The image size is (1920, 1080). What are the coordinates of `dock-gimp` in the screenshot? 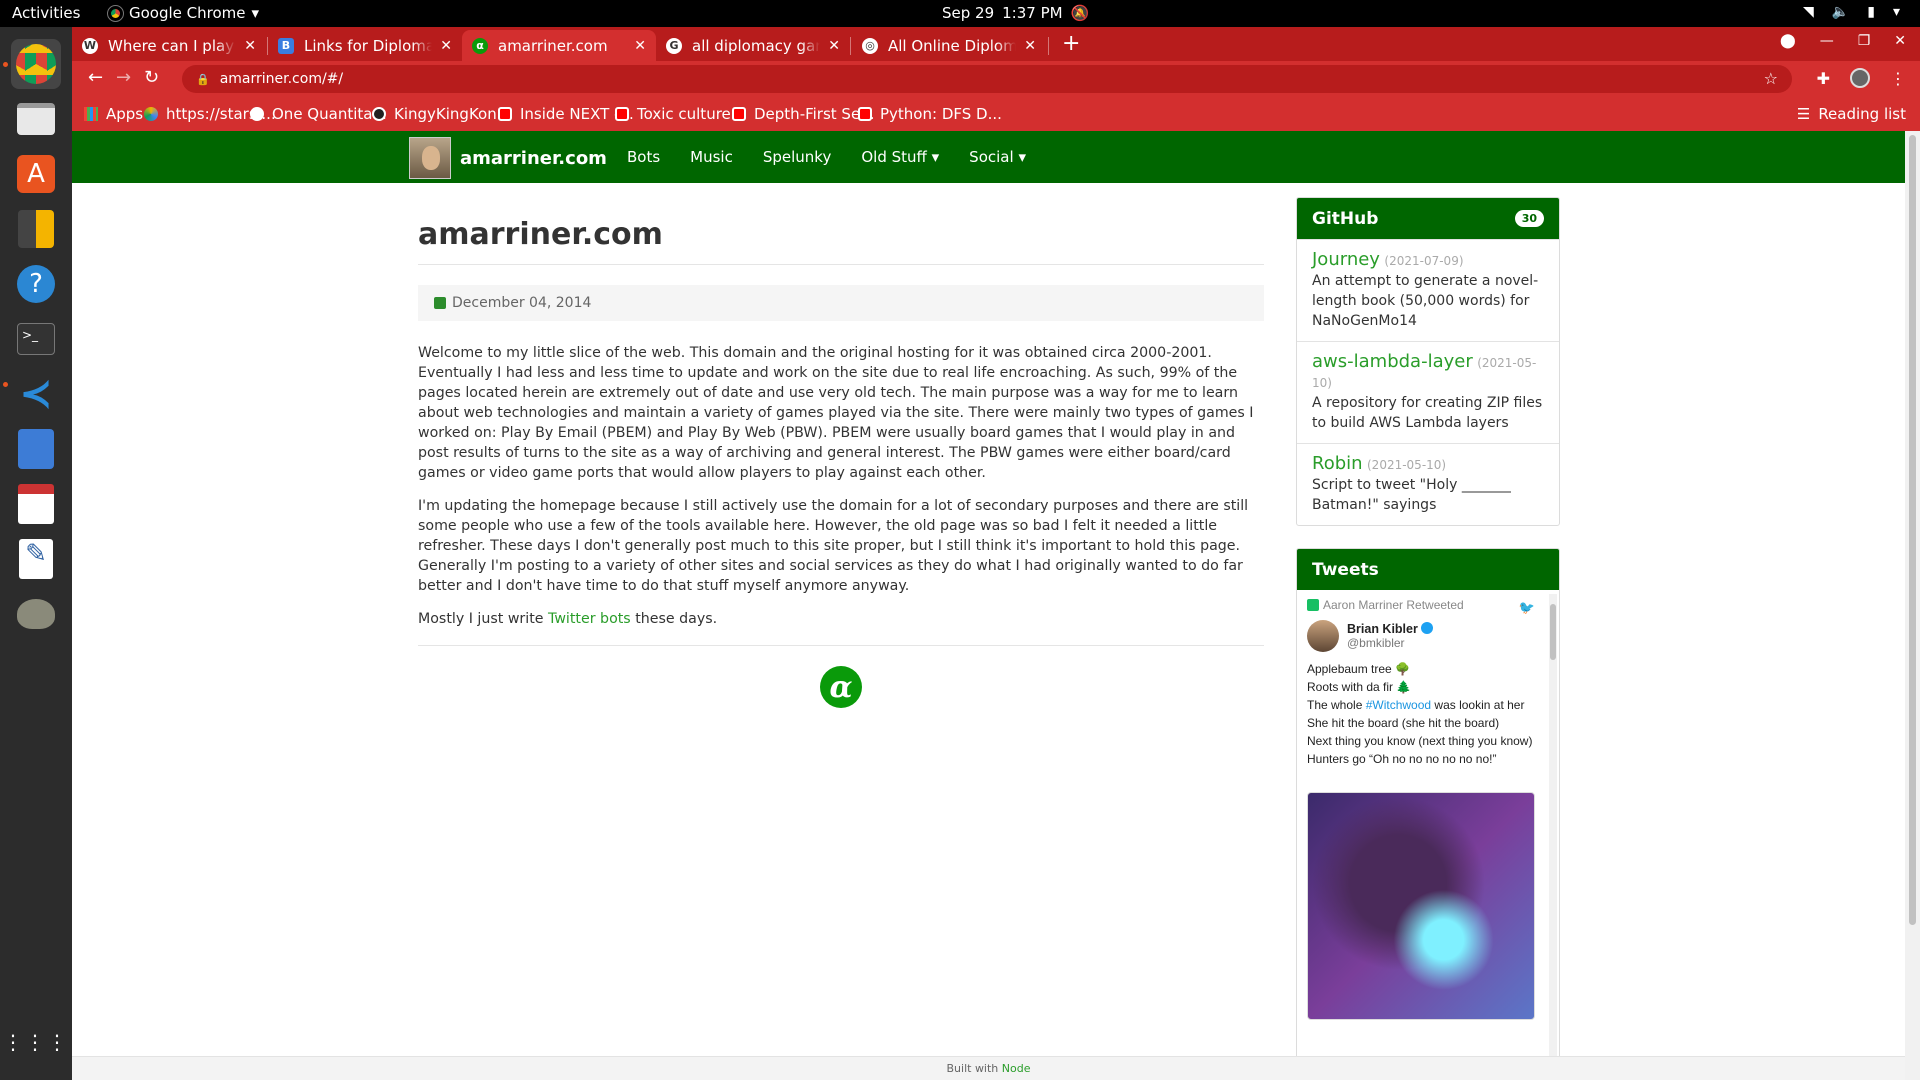 It's located at (36, 614).